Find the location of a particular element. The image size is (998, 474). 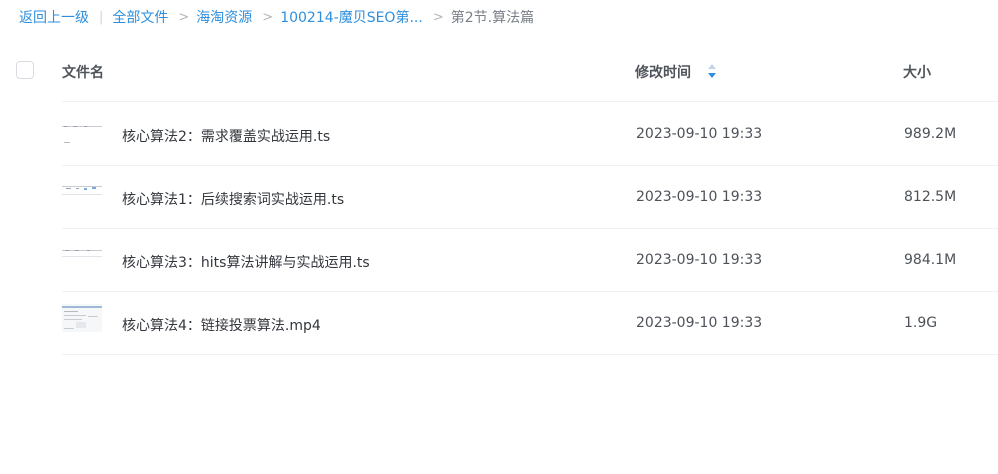

column-header-size: 大小 is located at coordinates (917, 73).